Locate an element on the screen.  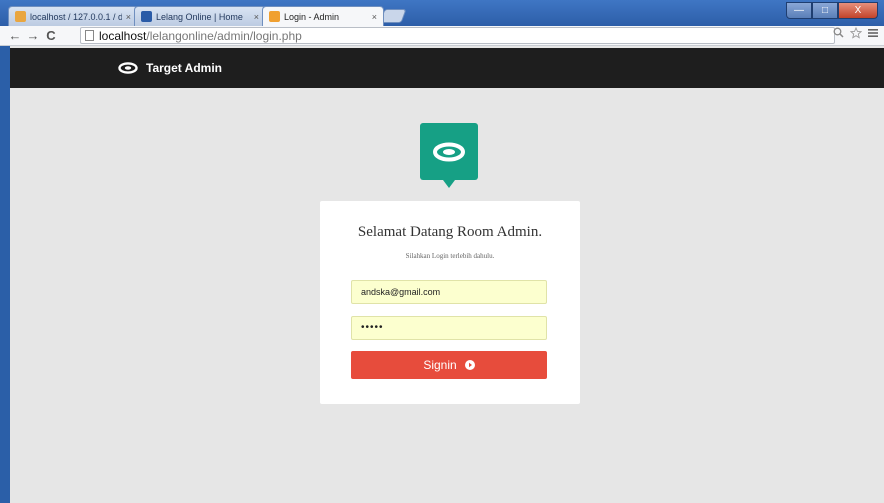
zoom-icon is located at coordinates (838, 34).